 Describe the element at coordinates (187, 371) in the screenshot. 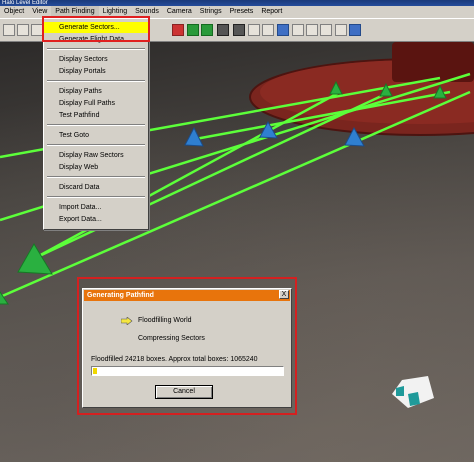

I see `progress-bar` at that location.